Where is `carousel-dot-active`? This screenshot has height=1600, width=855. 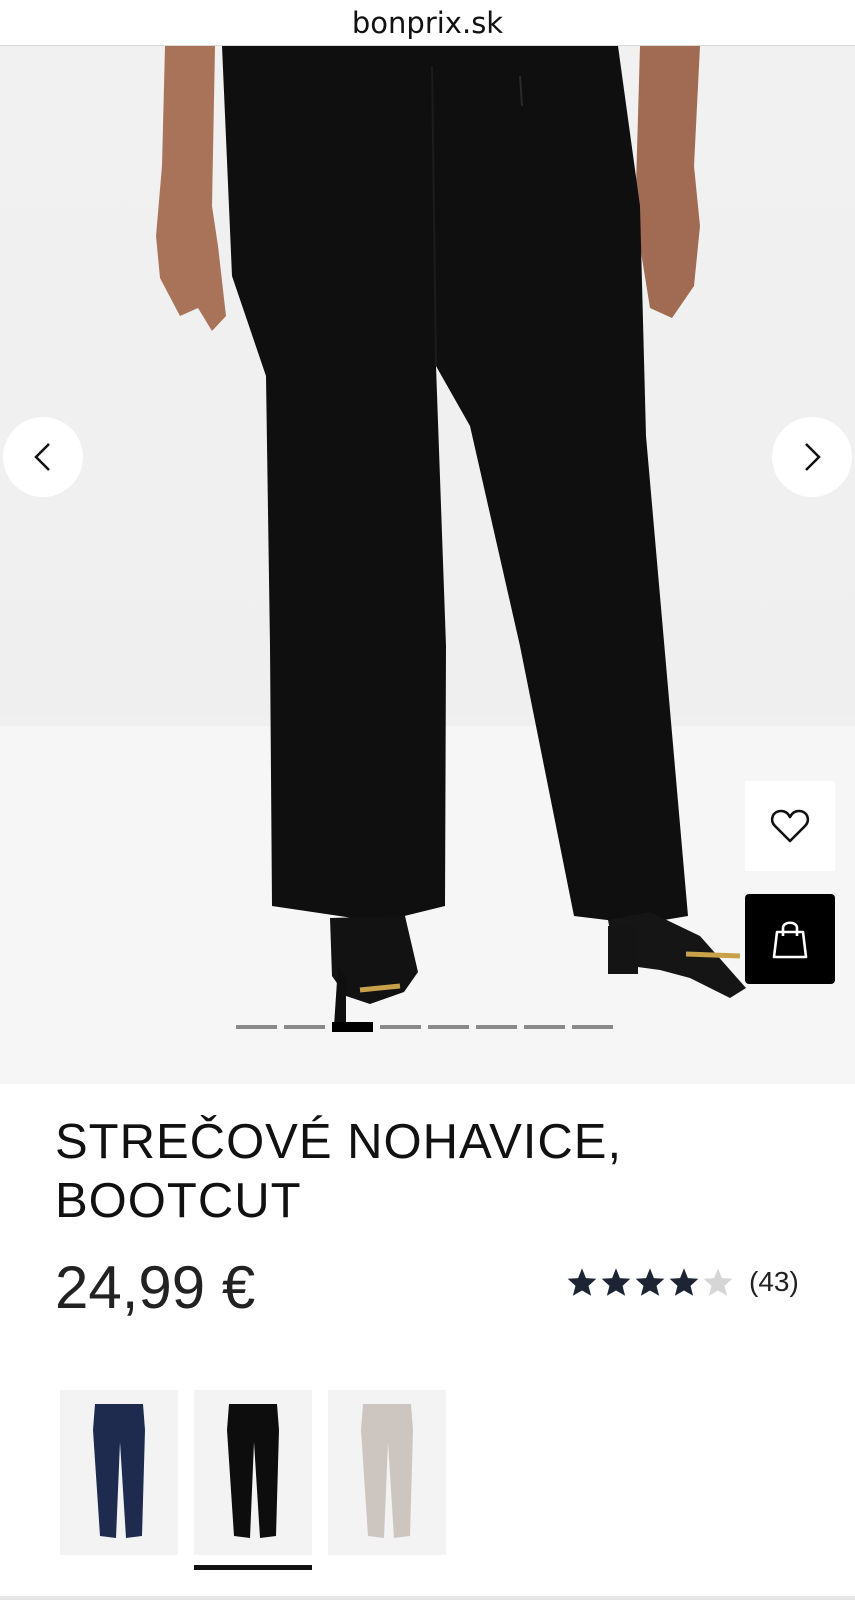 carousel-dot-active is located at coordinates (352, 1027).